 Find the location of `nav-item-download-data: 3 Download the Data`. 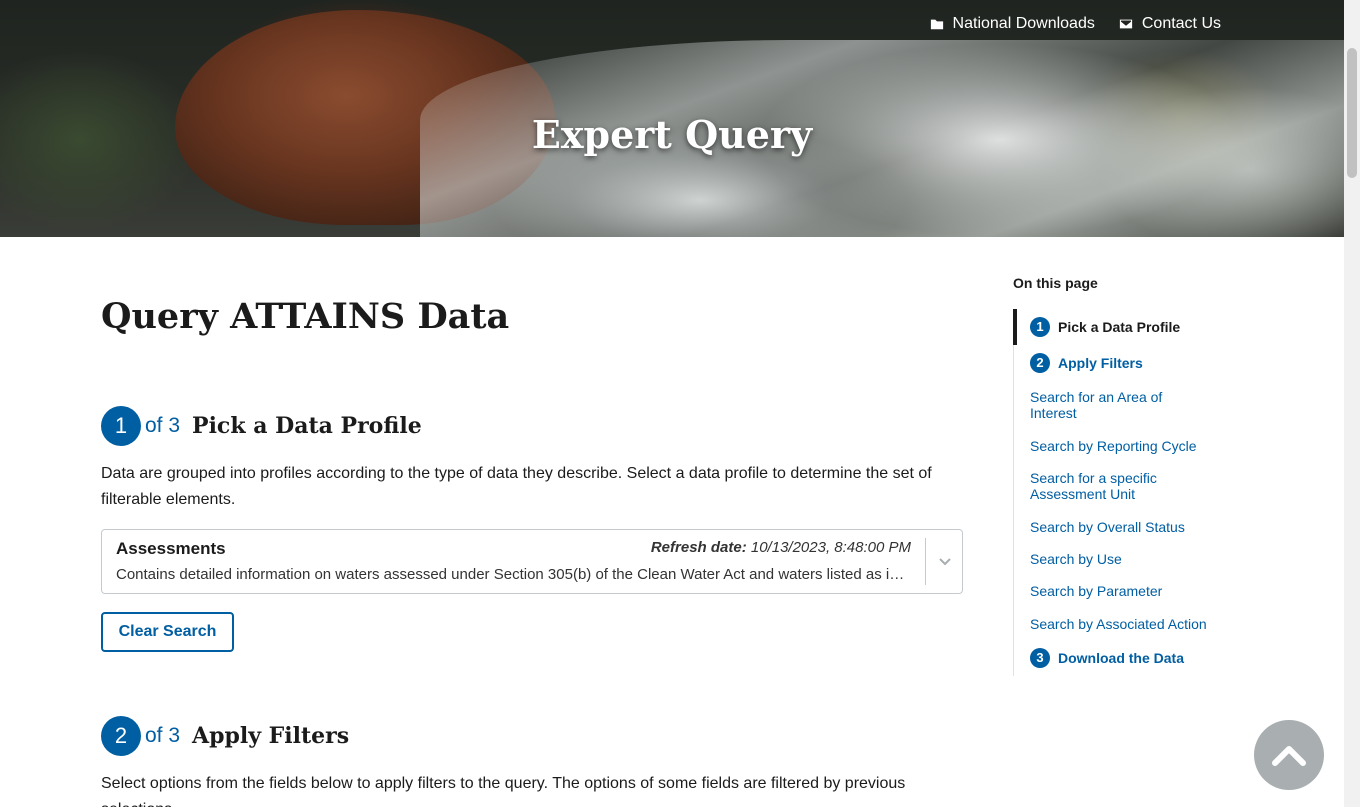

nav-item-download-data: 3 Download the Data is located at coordinates (1120, 658).